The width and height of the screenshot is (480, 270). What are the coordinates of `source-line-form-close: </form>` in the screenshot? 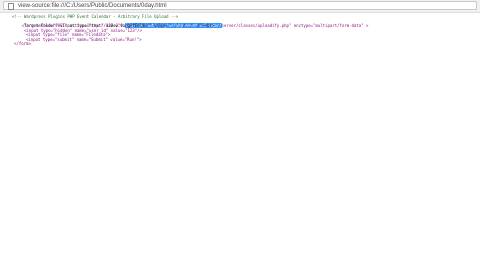 It's located at (22, 43).